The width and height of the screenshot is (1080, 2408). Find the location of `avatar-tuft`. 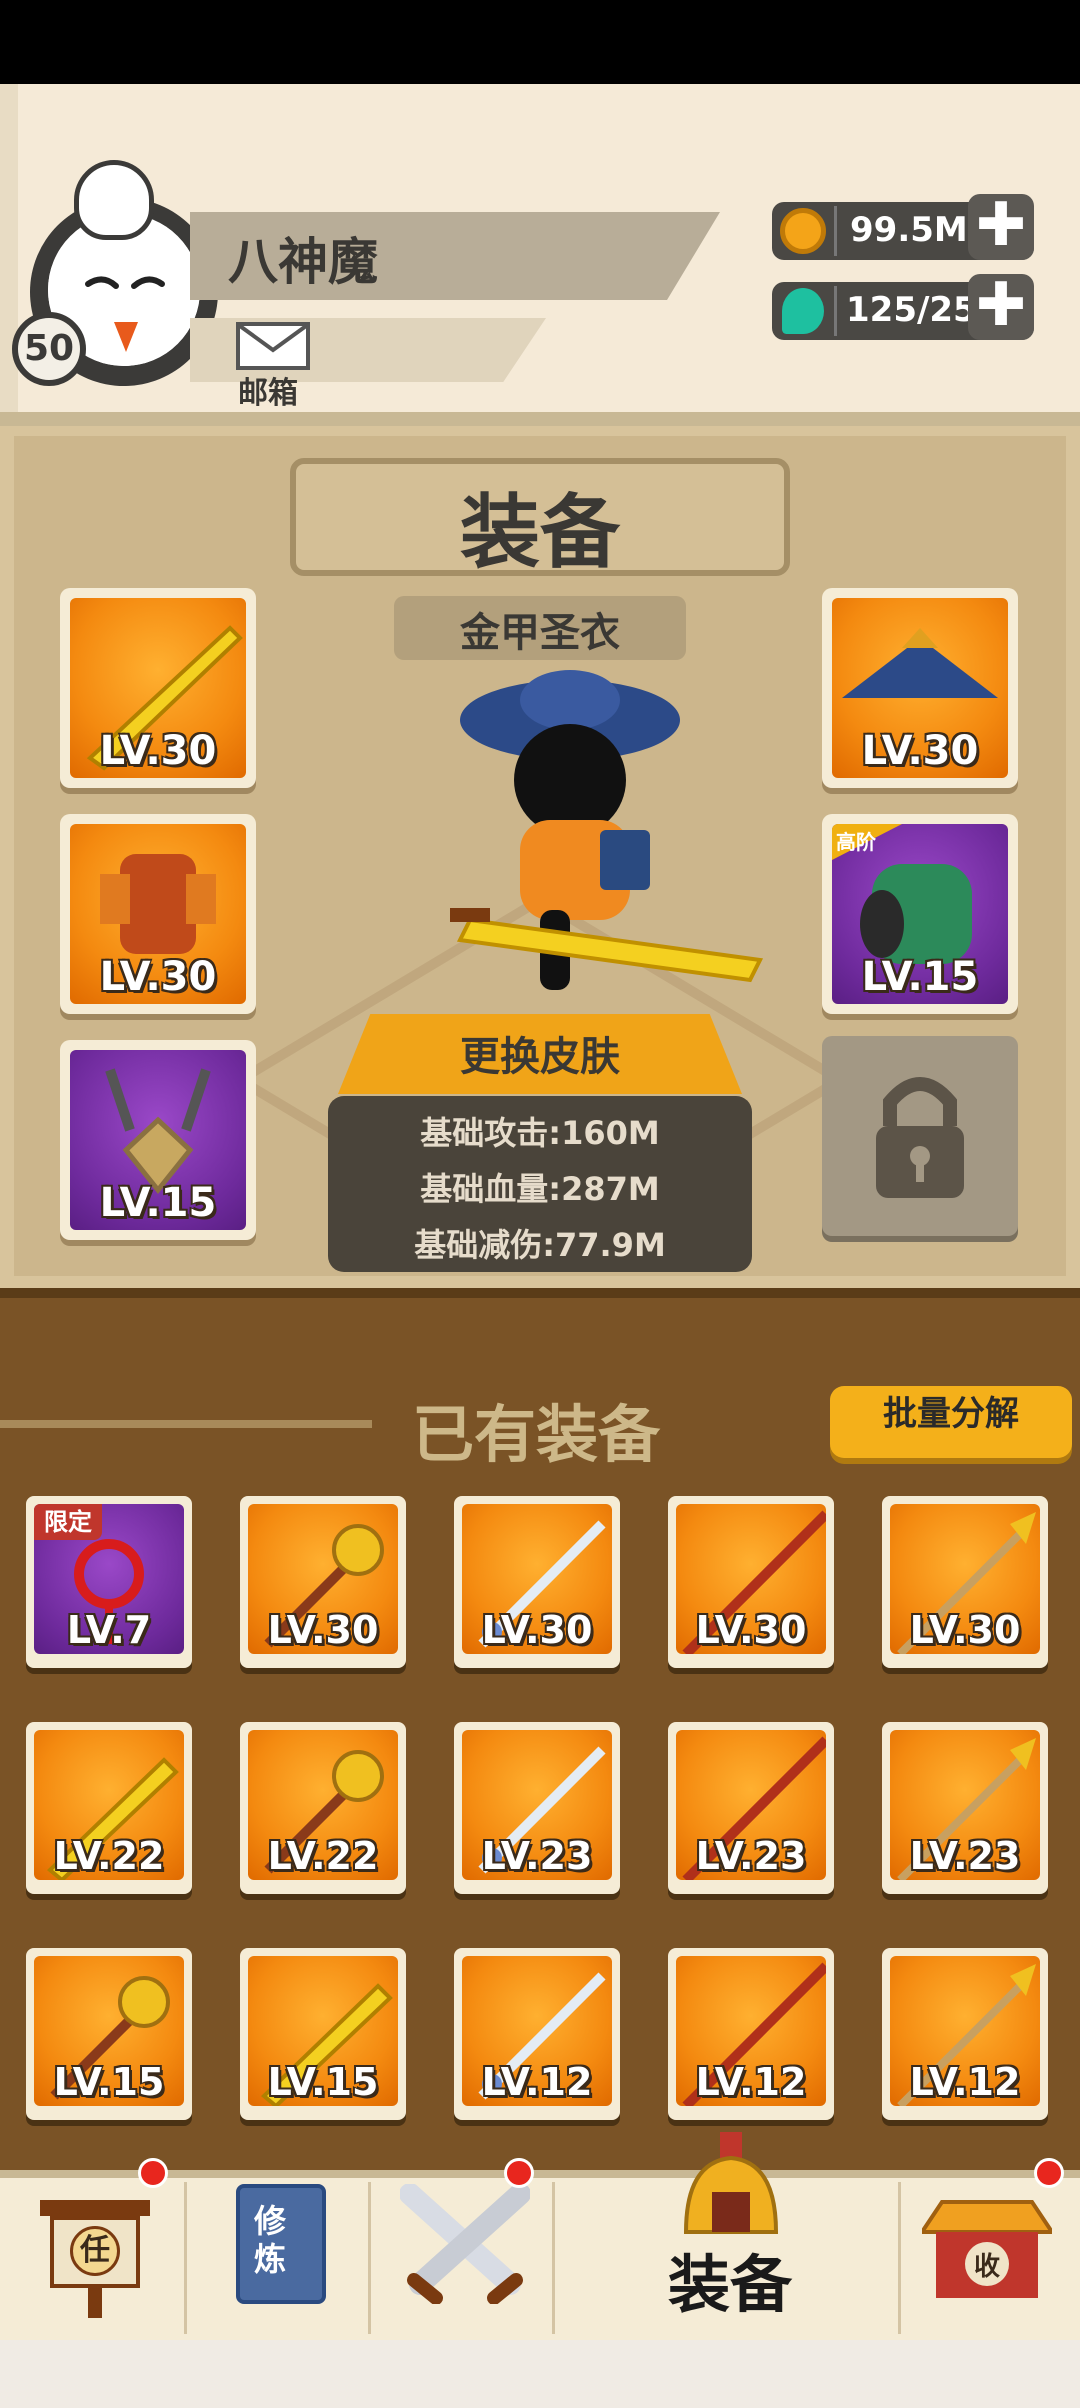

avatar-tuft is located at coordinates (114, 200).